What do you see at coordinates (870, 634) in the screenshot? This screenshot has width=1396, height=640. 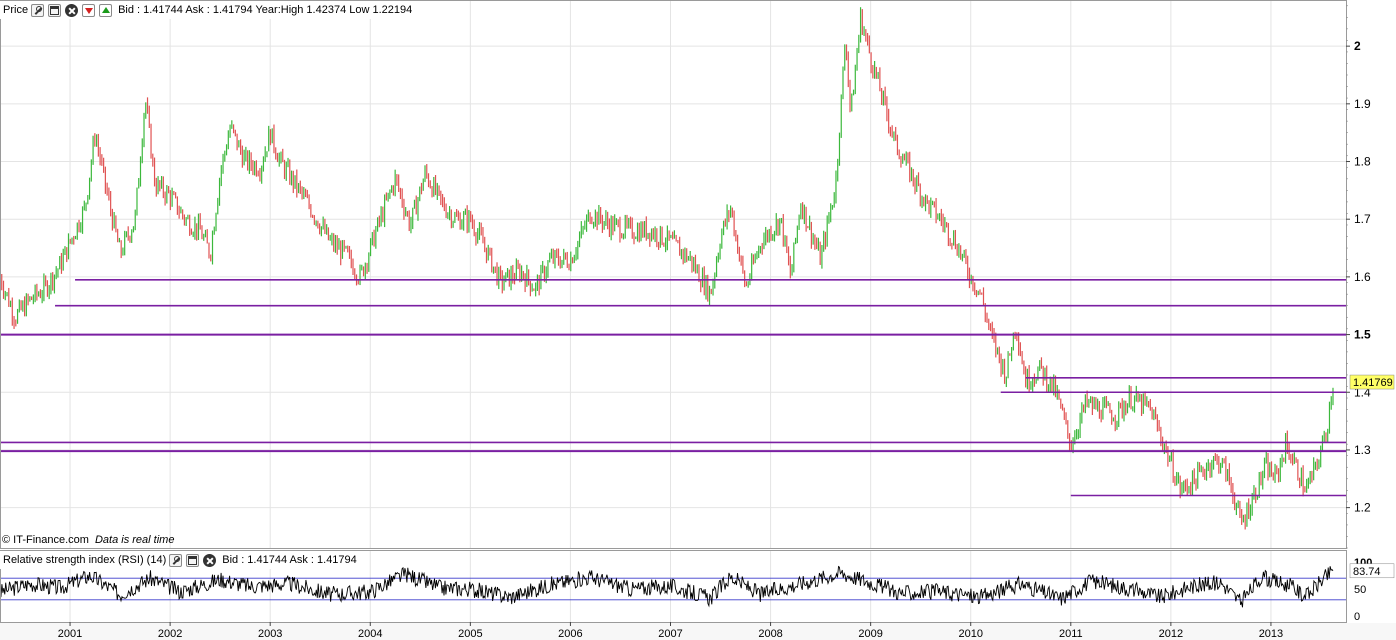 I see `year-label: 2009` at bounding box center [870, 634].